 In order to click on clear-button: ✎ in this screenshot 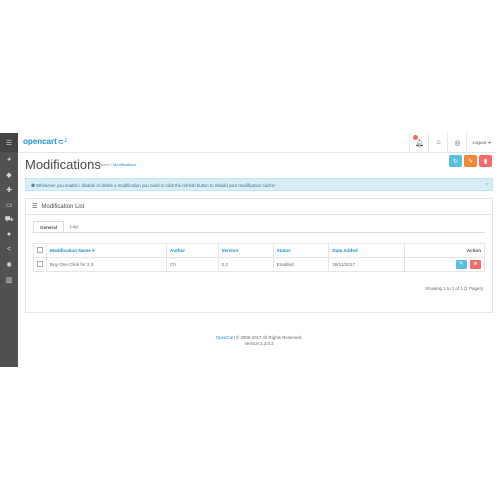, I will do `click(470, 161)`.